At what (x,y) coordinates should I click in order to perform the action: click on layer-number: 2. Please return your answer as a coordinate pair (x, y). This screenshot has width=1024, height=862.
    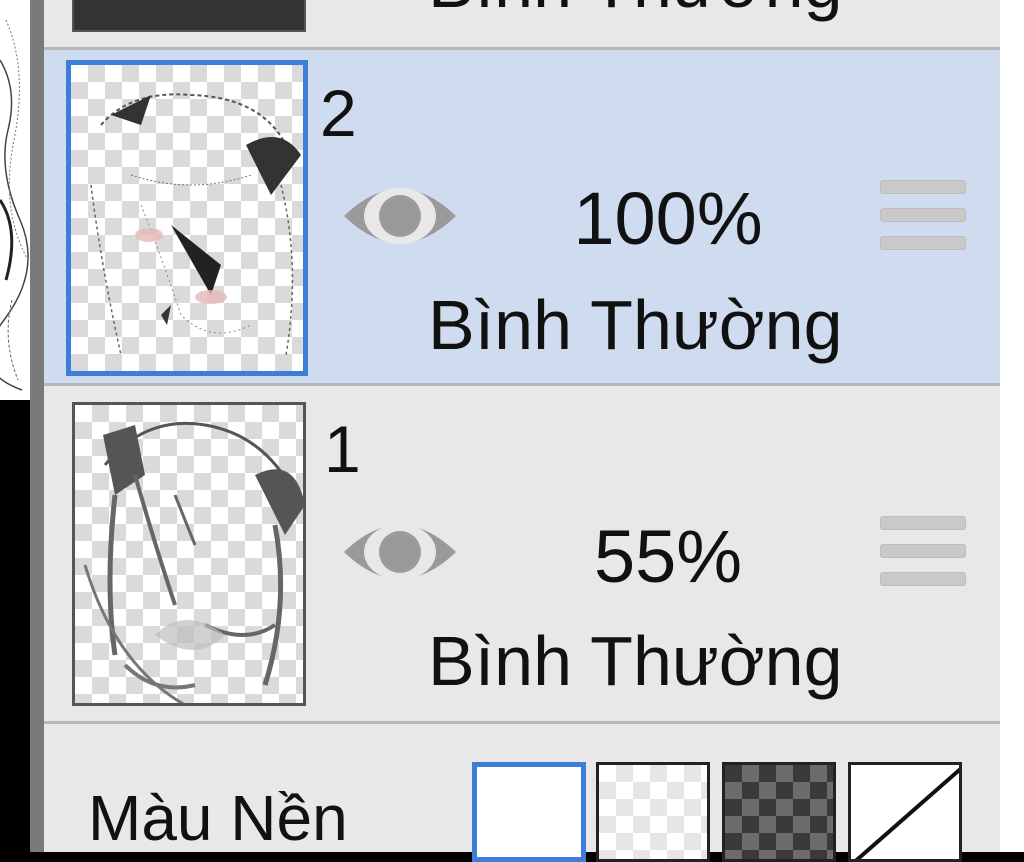
    Looking at the image, I should click on (338, 113).